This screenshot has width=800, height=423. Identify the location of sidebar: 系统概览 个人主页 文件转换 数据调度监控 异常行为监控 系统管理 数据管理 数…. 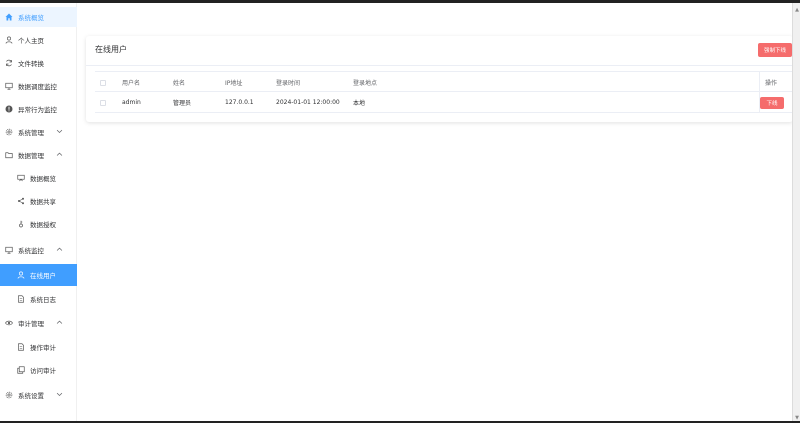
(38, 212).